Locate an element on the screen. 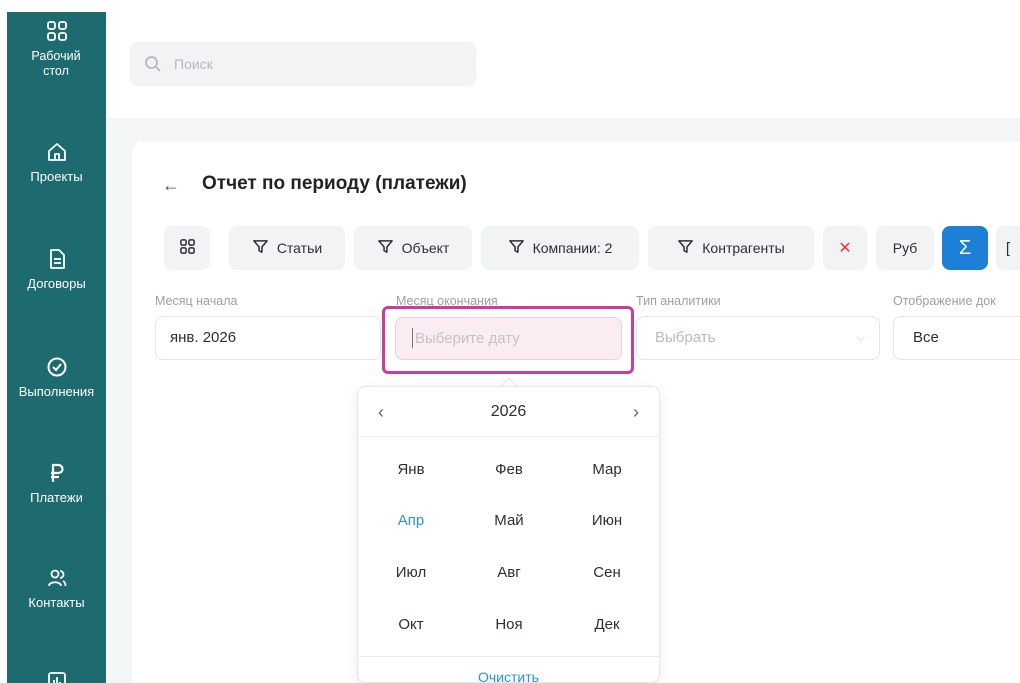 This screenshot has height=683, width=1020. month-cell: Май is located at coordinates (509, 521).